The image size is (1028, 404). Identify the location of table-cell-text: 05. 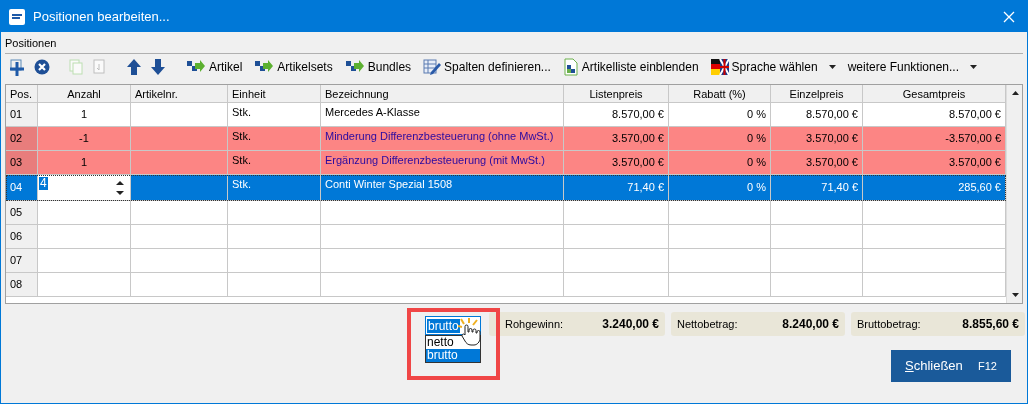
(17, 213).